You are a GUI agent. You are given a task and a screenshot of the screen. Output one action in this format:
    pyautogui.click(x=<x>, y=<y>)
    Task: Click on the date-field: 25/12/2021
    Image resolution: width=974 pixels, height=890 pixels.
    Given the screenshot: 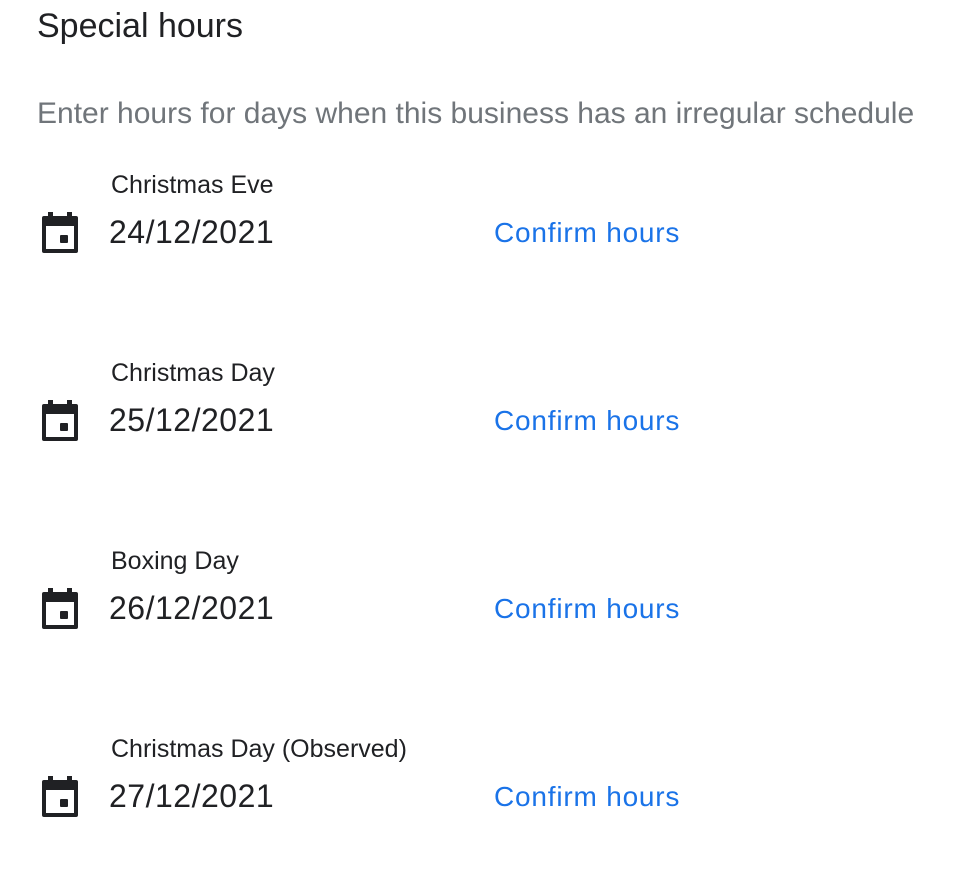 What is the action you would take?
    pyautogui.click(x=191, y=420)
    